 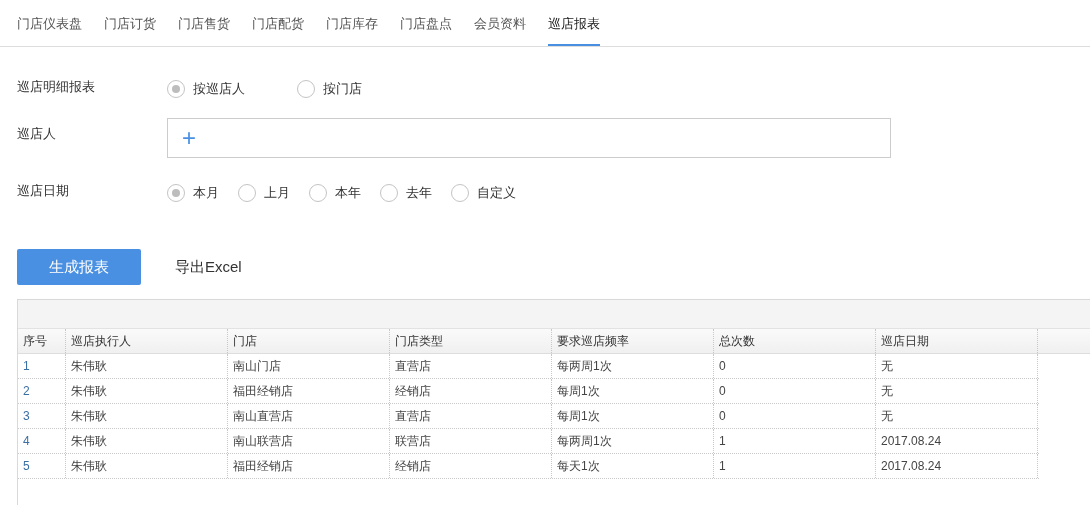 I want to click on nav-tab: 门店售货, so click(x=204, y=29).